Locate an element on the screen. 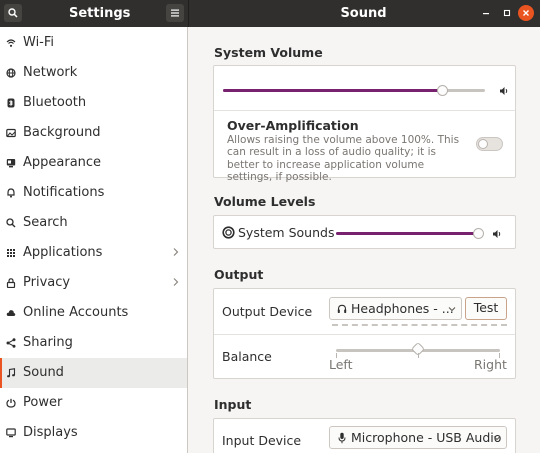  share-icon is located at coordinates (11, 343).